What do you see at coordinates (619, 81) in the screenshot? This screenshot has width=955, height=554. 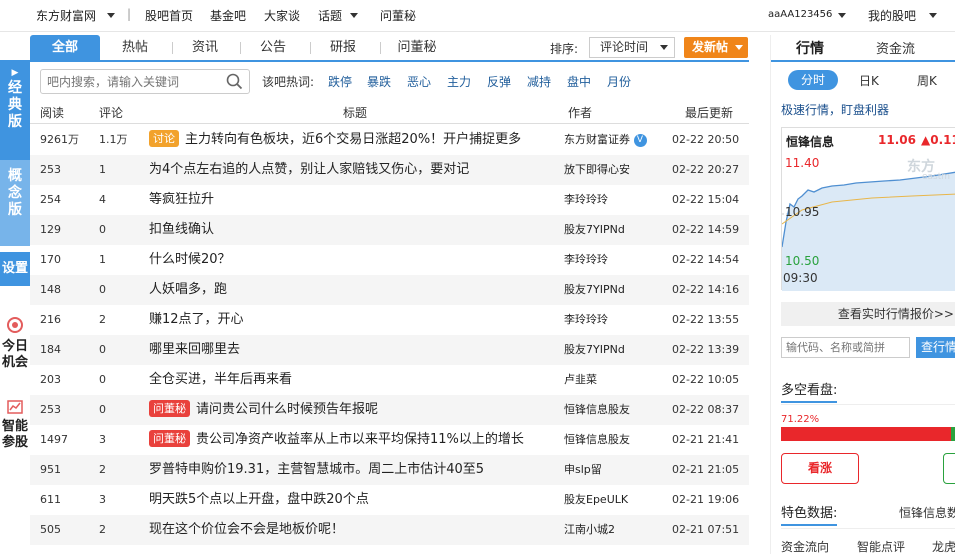 I see `hot-word-link: 月份` at bounding box center [619, 81].